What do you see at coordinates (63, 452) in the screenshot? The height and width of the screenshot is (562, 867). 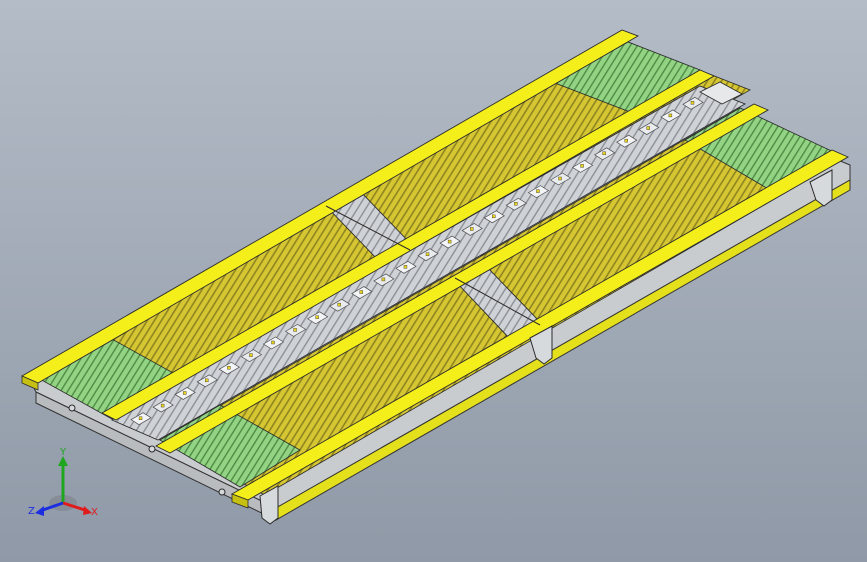 I see `y-axis-label: Y` at bounding box center [63, 452].